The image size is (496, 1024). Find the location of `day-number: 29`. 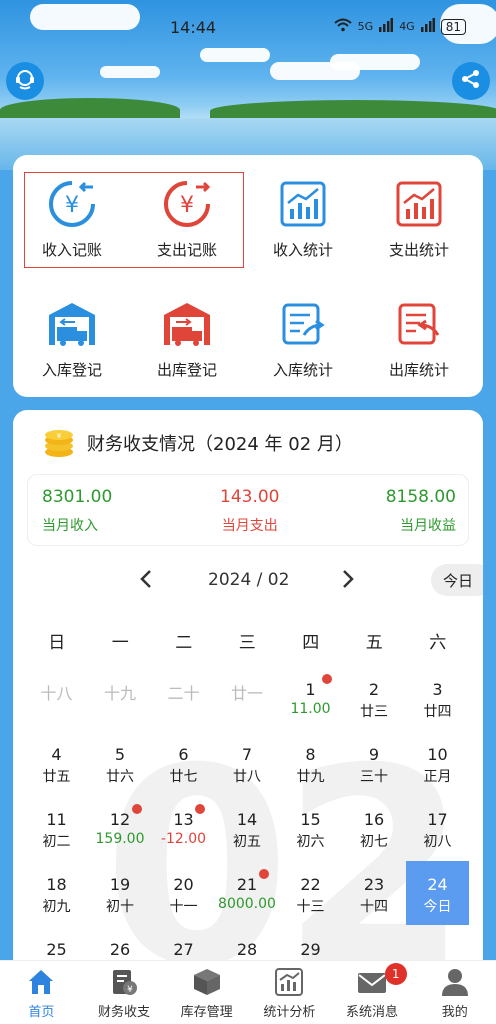

day-number: 29 is located at coordinates (310, 949).